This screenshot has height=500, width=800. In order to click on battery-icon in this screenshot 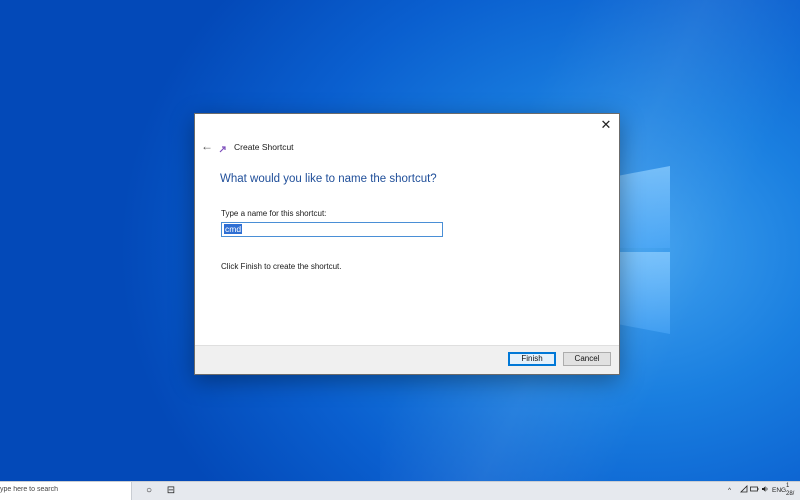, I will do `click(754, 491)`.